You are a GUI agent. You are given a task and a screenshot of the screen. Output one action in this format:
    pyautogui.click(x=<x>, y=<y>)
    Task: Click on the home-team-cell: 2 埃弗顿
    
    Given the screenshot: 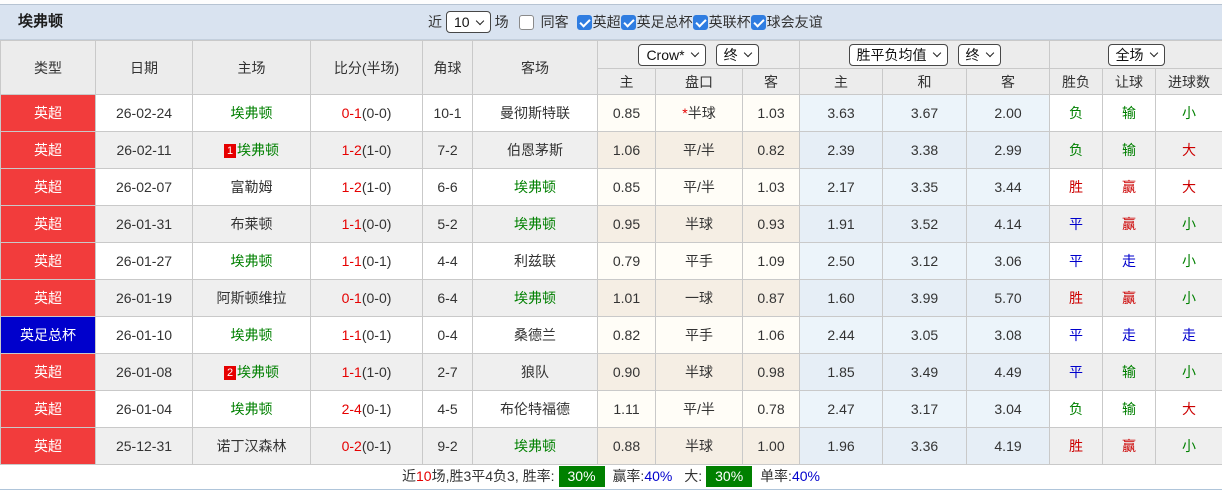 What is the action you would take?
    pyautogui.click(x=251, y=372)
    